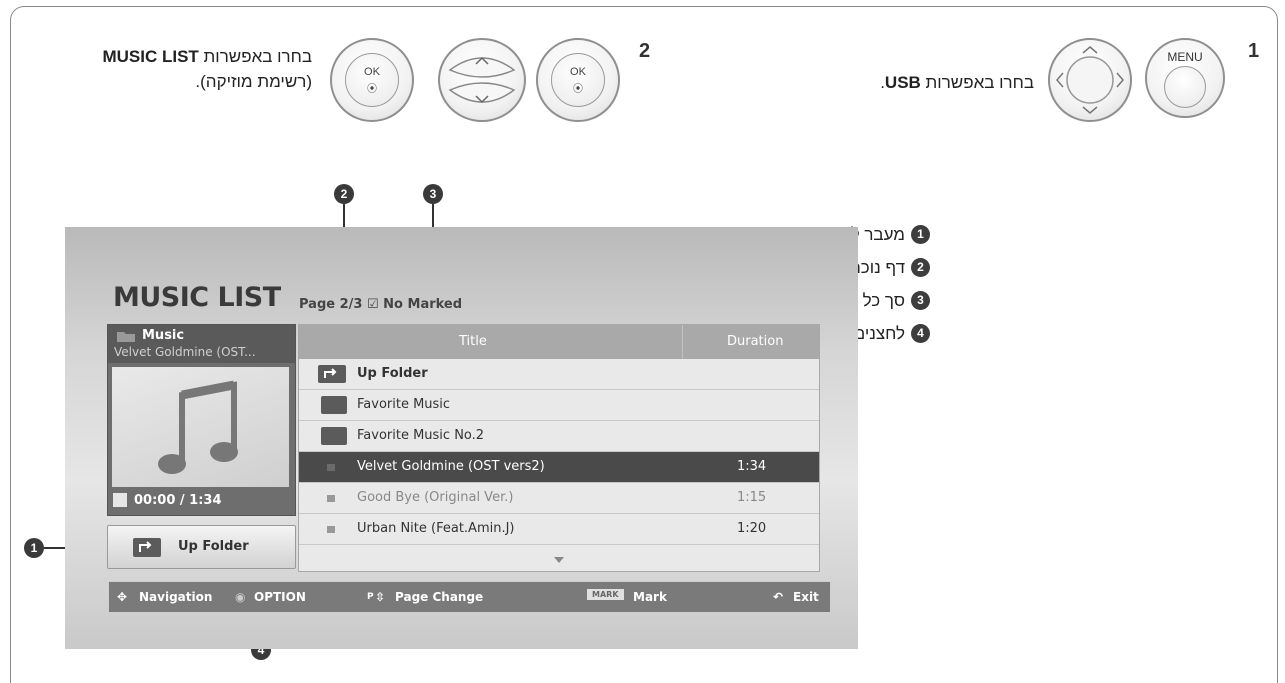 Image resolution: width=1285 pixels, height=683 pixels. I want to click on col-duration: Duration, so click(755, 341).